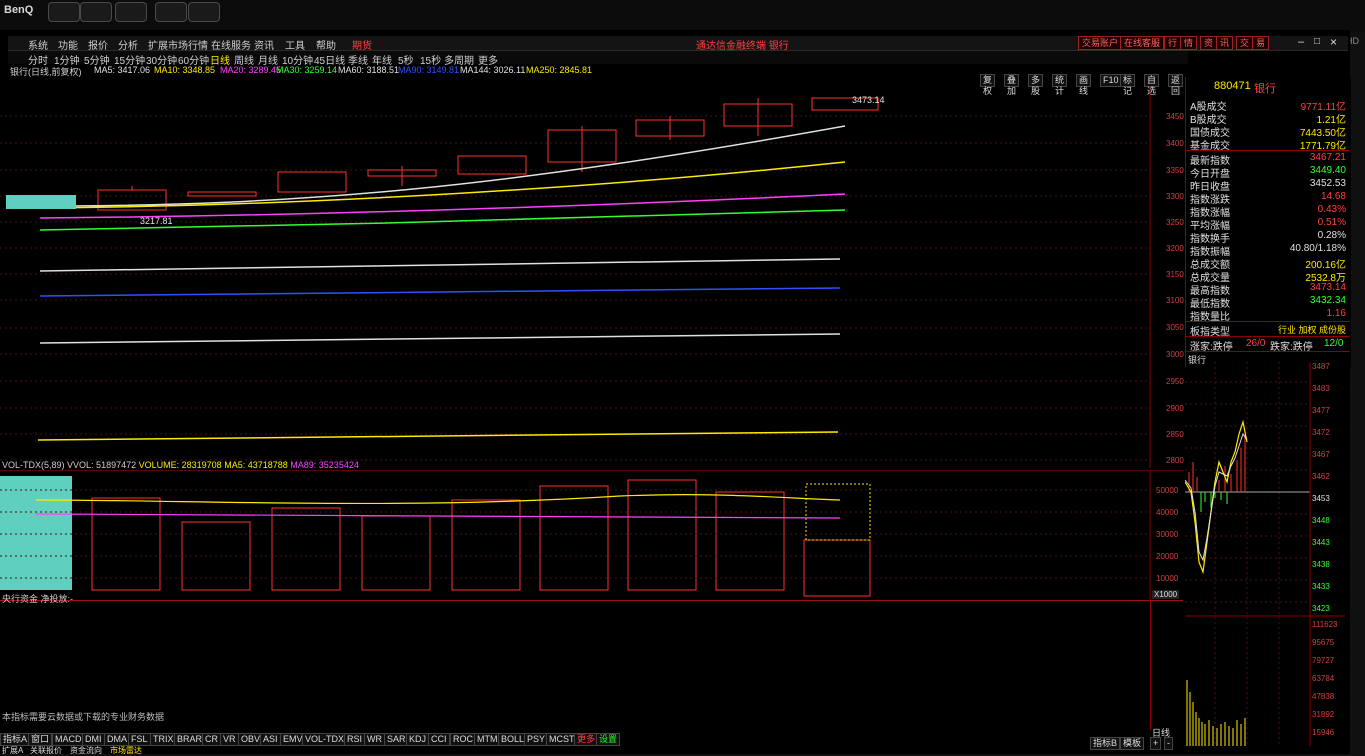  What do you see at coordinates (122, 70) in the screenshot?
I see `ma5-value: MA5: 3417.06` at bounding box center [122, 70].